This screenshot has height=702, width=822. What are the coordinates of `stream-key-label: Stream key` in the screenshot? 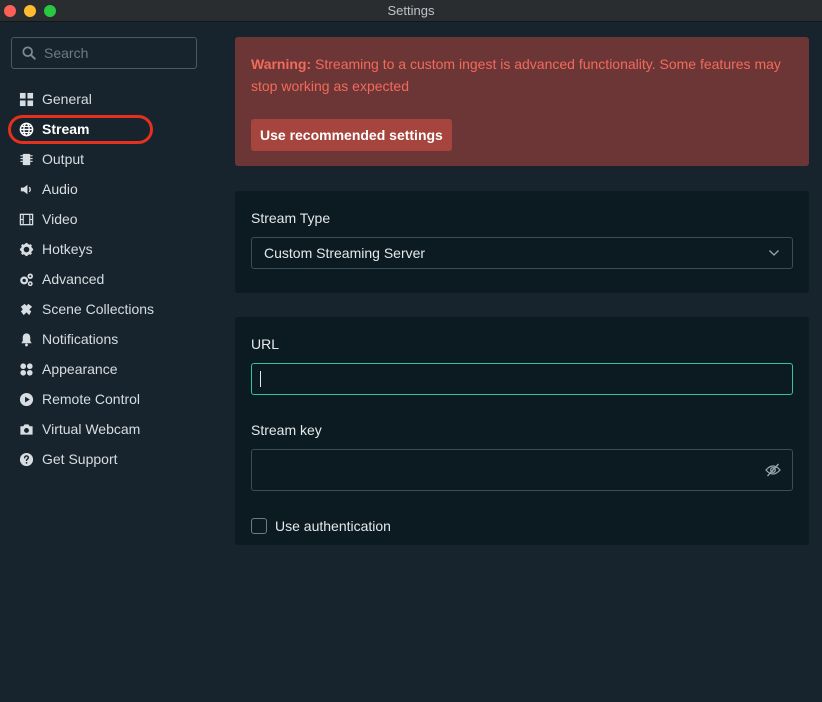 It's located at (286, 430).